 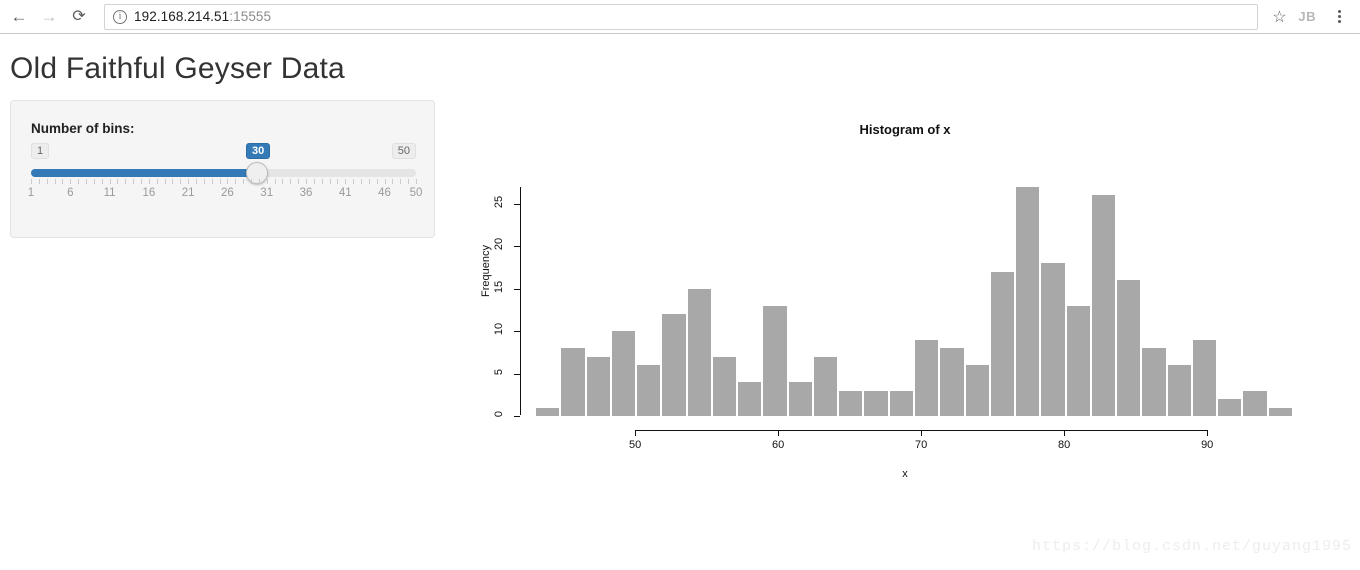 What do you see at coordinates (416, 193) in the screenshot?
I see `slider-tick-label: 50` at bounding box center [416, 193].